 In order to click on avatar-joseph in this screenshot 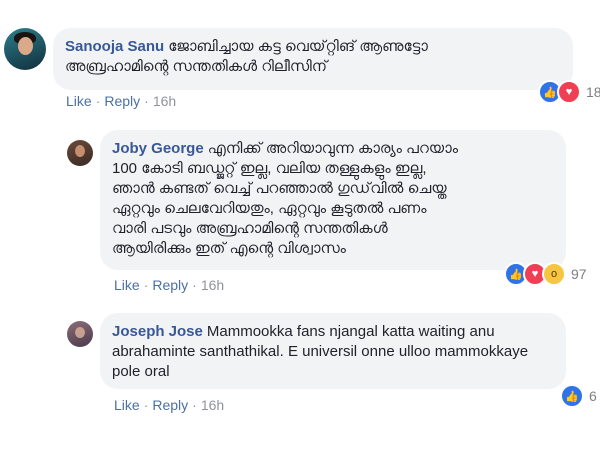, I will do `click(80, 334)`.